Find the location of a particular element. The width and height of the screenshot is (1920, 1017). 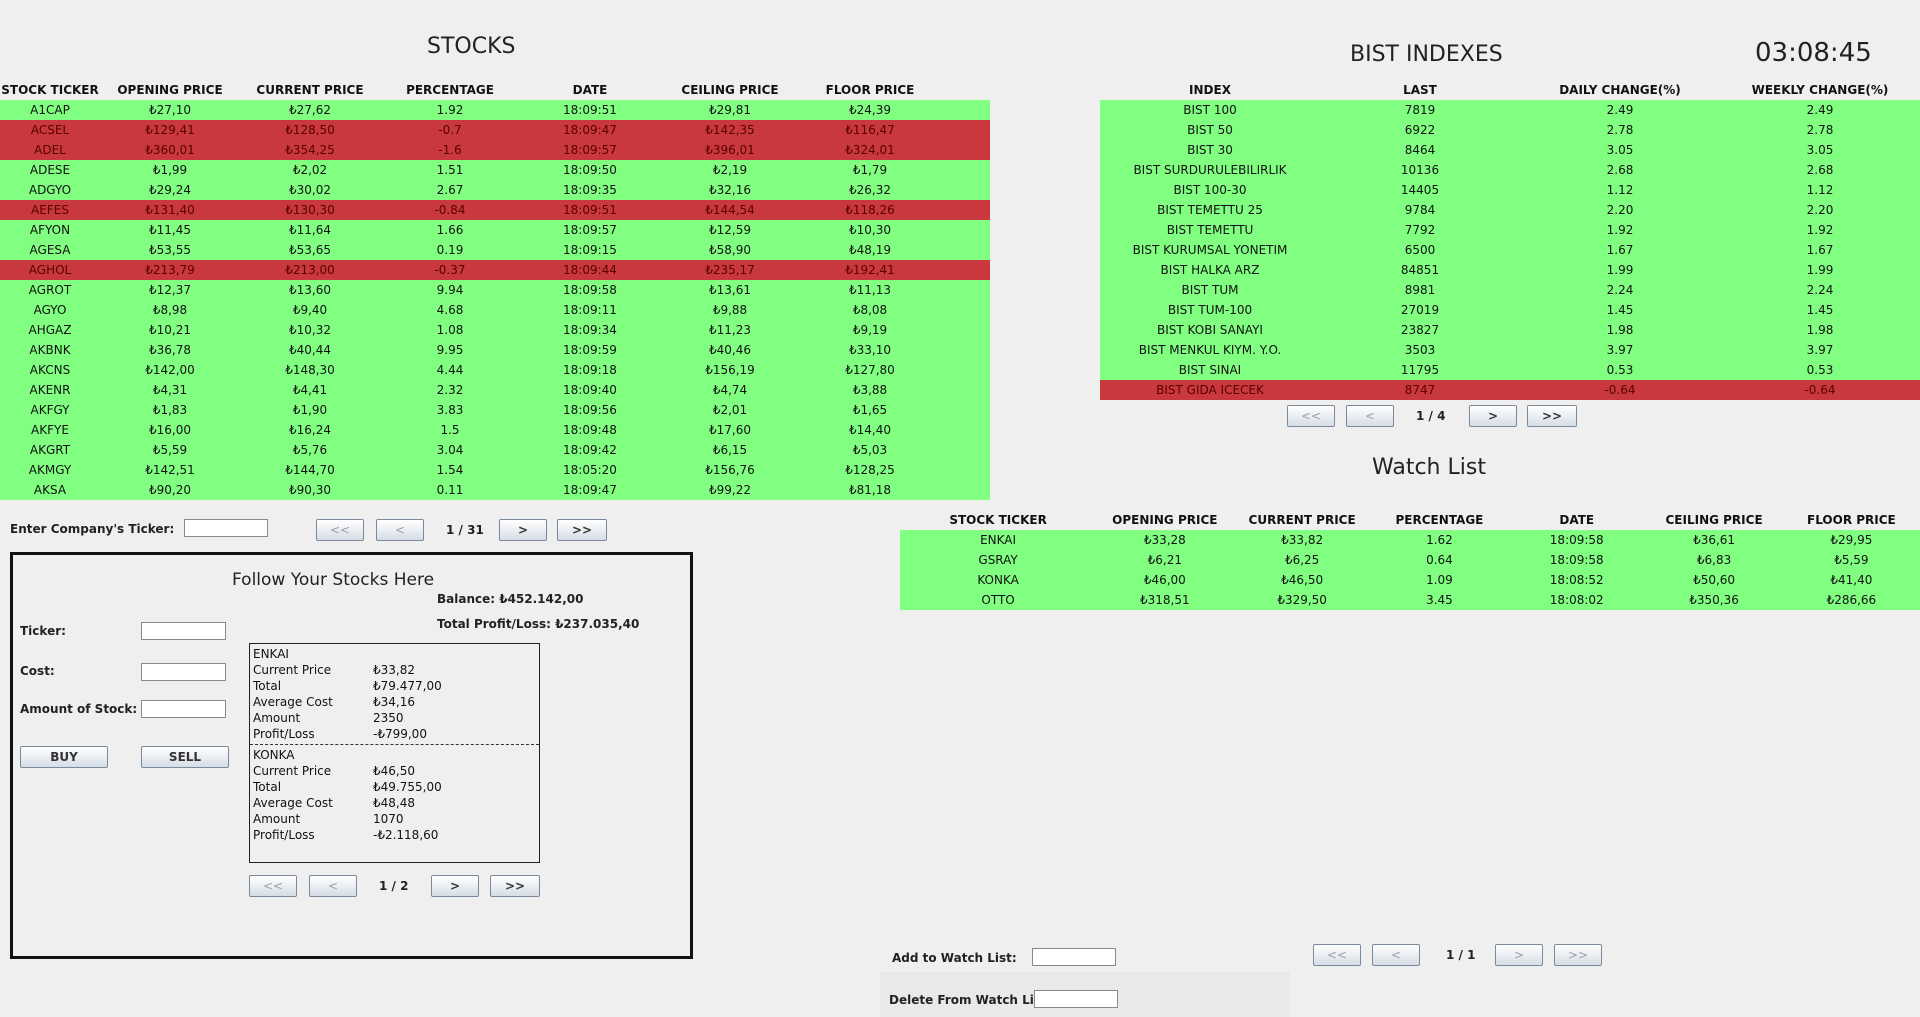

table-row: BIST MENKUL KIYM. Y.O. 3503 3.97 3.97 is located at coordinates (1510, 350).